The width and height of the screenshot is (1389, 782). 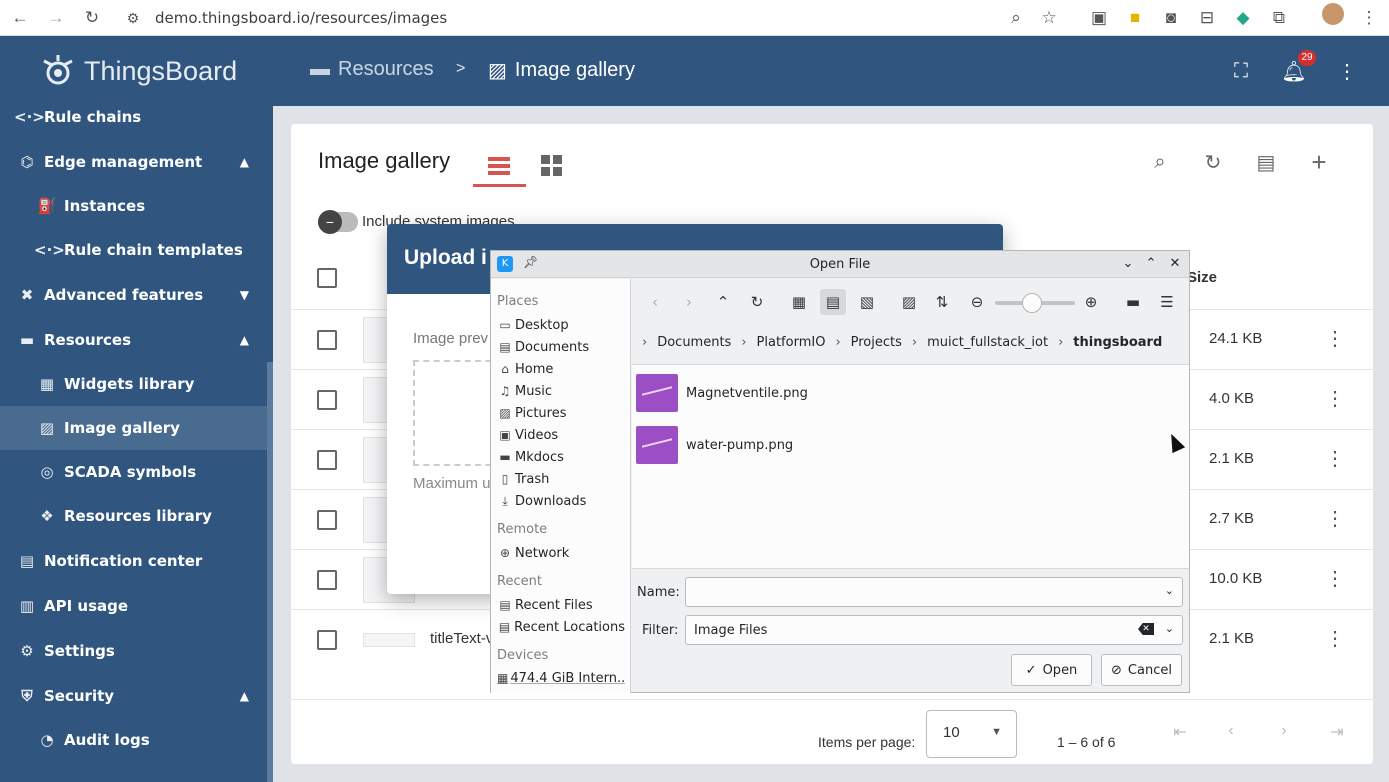 I want to click on breadcrumb-projects: Projects, so click(x=876, y=342).